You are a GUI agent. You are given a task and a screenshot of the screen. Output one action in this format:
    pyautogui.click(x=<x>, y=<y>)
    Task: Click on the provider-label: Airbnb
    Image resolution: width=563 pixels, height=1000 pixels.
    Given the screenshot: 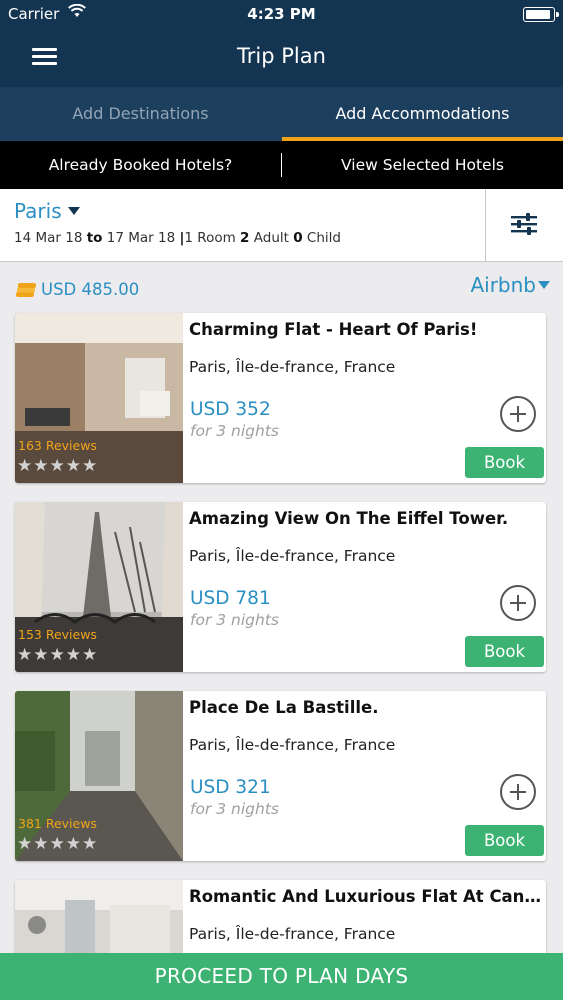 What is the action you would take?
    pyautogui.click(x=503, y=285)
    